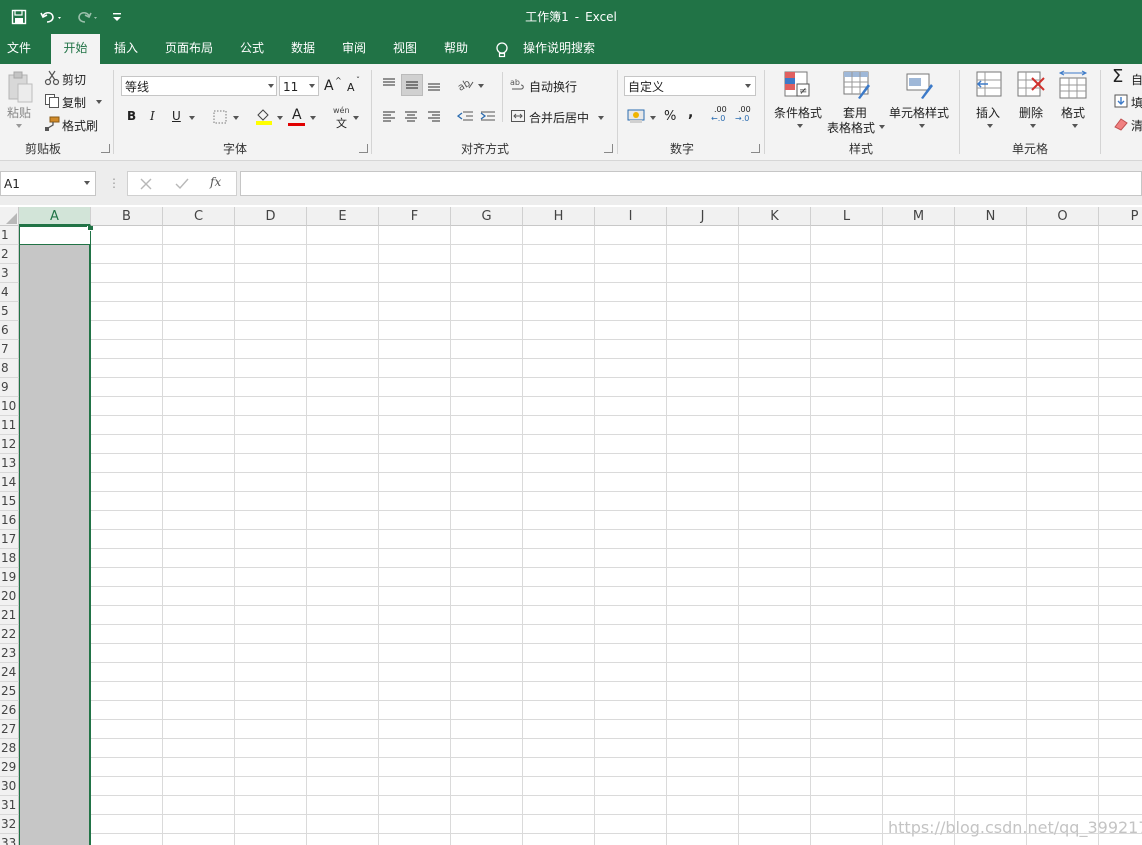 The height and width of the screenshot is (845, 1142). Describe the element at coordinates (19, 126) in the screenshot. I see `paste-dropdown-icon` at that location.